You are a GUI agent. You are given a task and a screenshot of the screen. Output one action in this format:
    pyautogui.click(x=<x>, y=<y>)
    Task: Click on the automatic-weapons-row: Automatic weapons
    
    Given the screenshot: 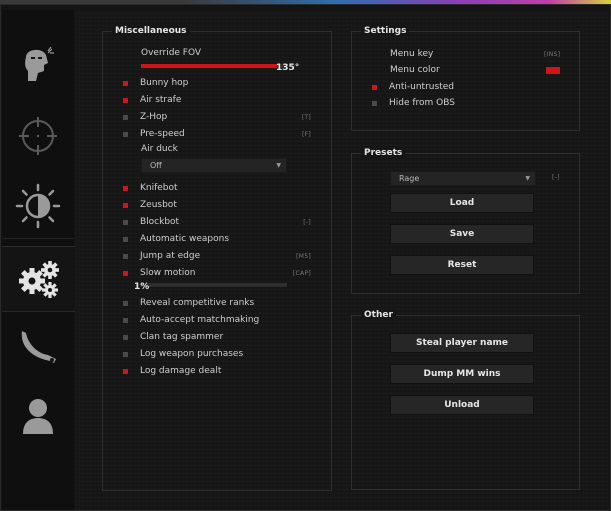 What is the action you would take?
    pyautogui.click(x=176, y=239)
    